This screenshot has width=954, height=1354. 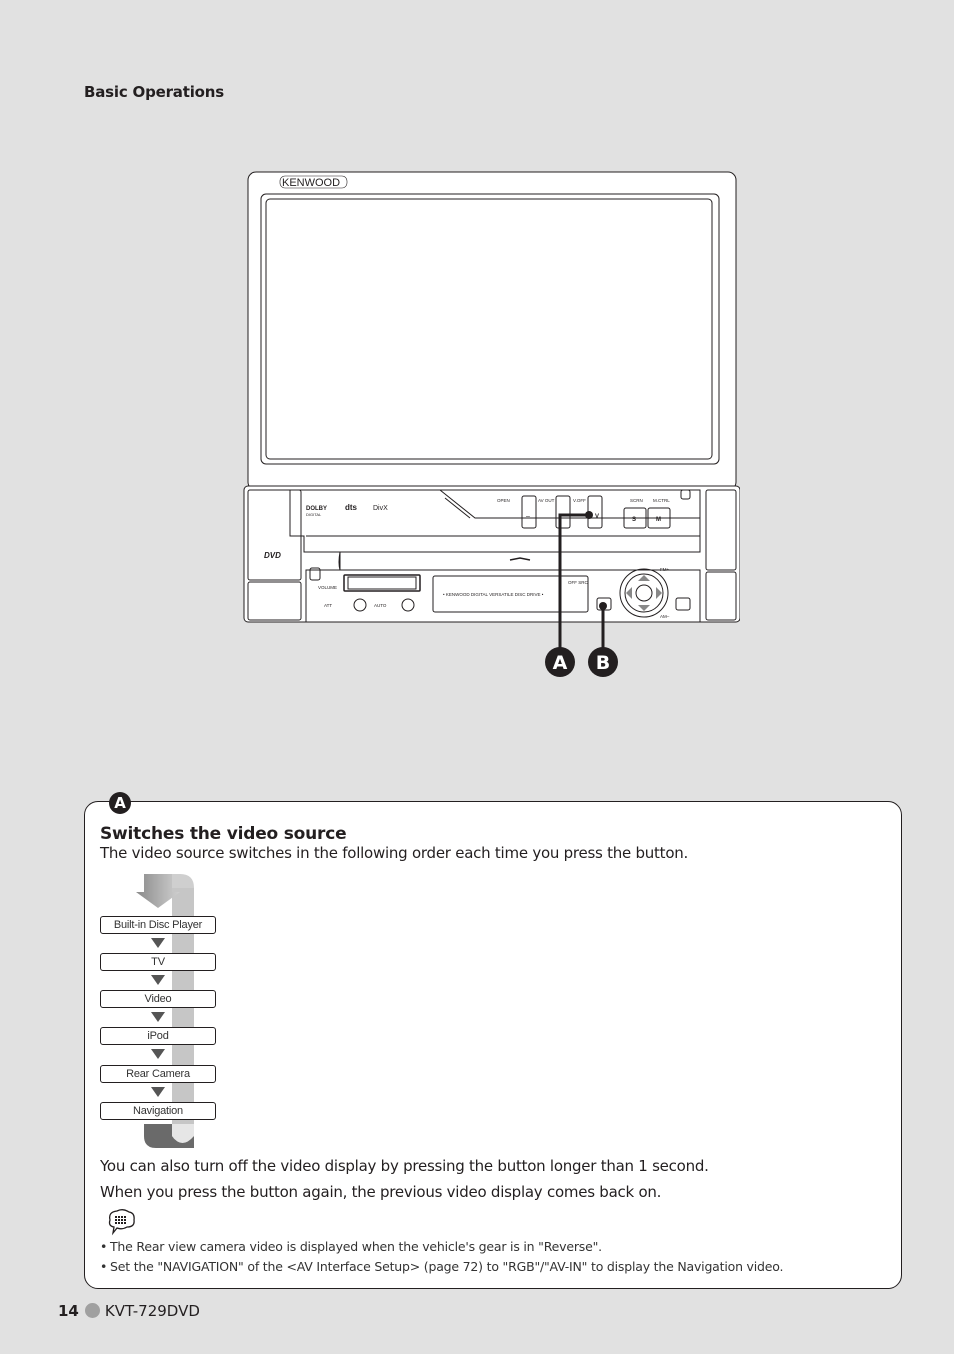 I want to click on svg-text: FM+, so click(x=664, y=569).